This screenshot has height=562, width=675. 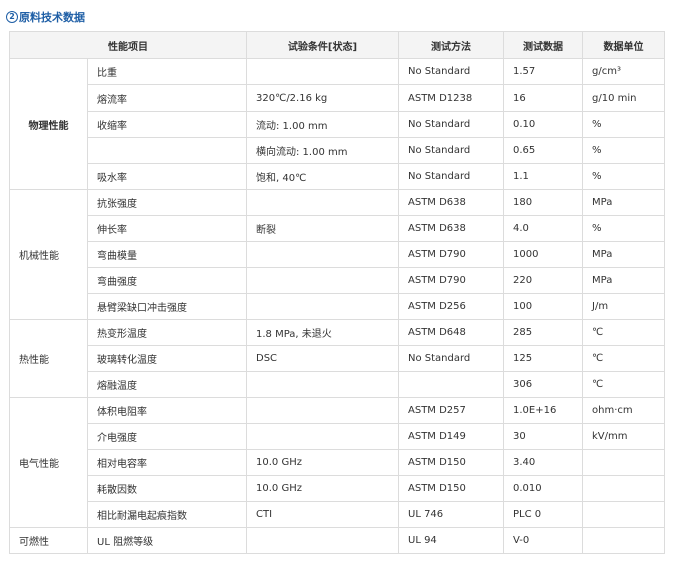 I want to click on property-cell, so click(x=167, y=150).